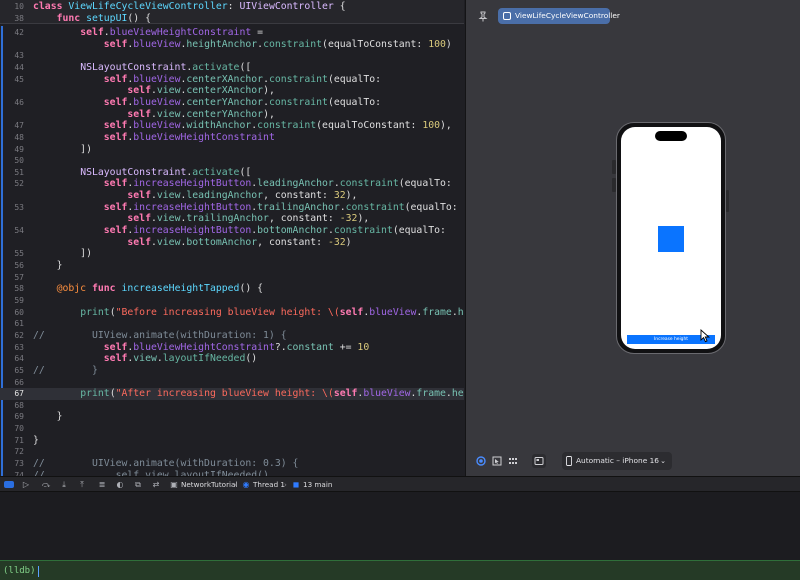  I want to click on preview-tab: ViewLifeCycleViewController, so click(559, 16).